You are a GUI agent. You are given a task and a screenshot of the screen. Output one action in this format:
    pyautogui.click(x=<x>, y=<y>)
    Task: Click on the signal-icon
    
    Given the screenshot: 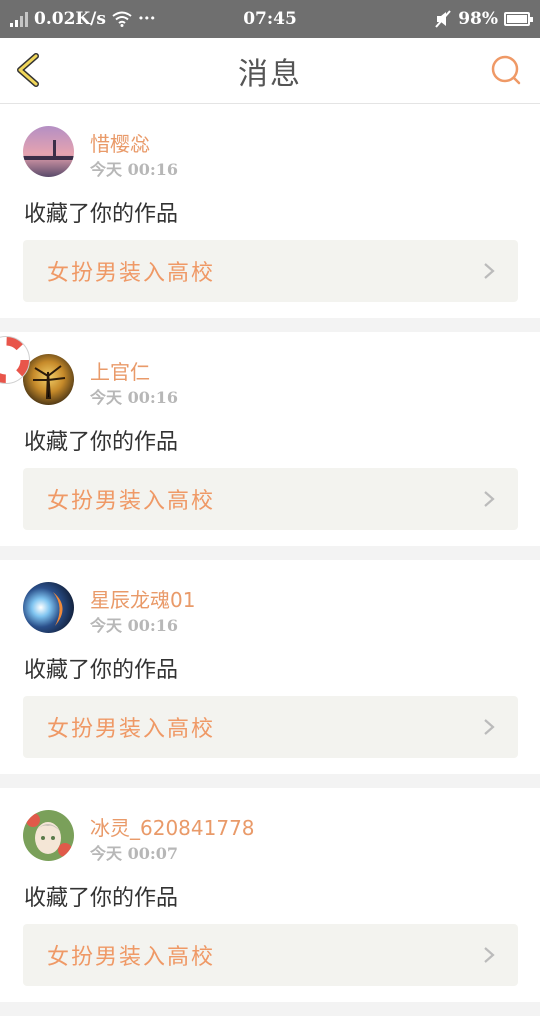 What is the action you would take?
    pyautogui.click(x=19, y=19)
    